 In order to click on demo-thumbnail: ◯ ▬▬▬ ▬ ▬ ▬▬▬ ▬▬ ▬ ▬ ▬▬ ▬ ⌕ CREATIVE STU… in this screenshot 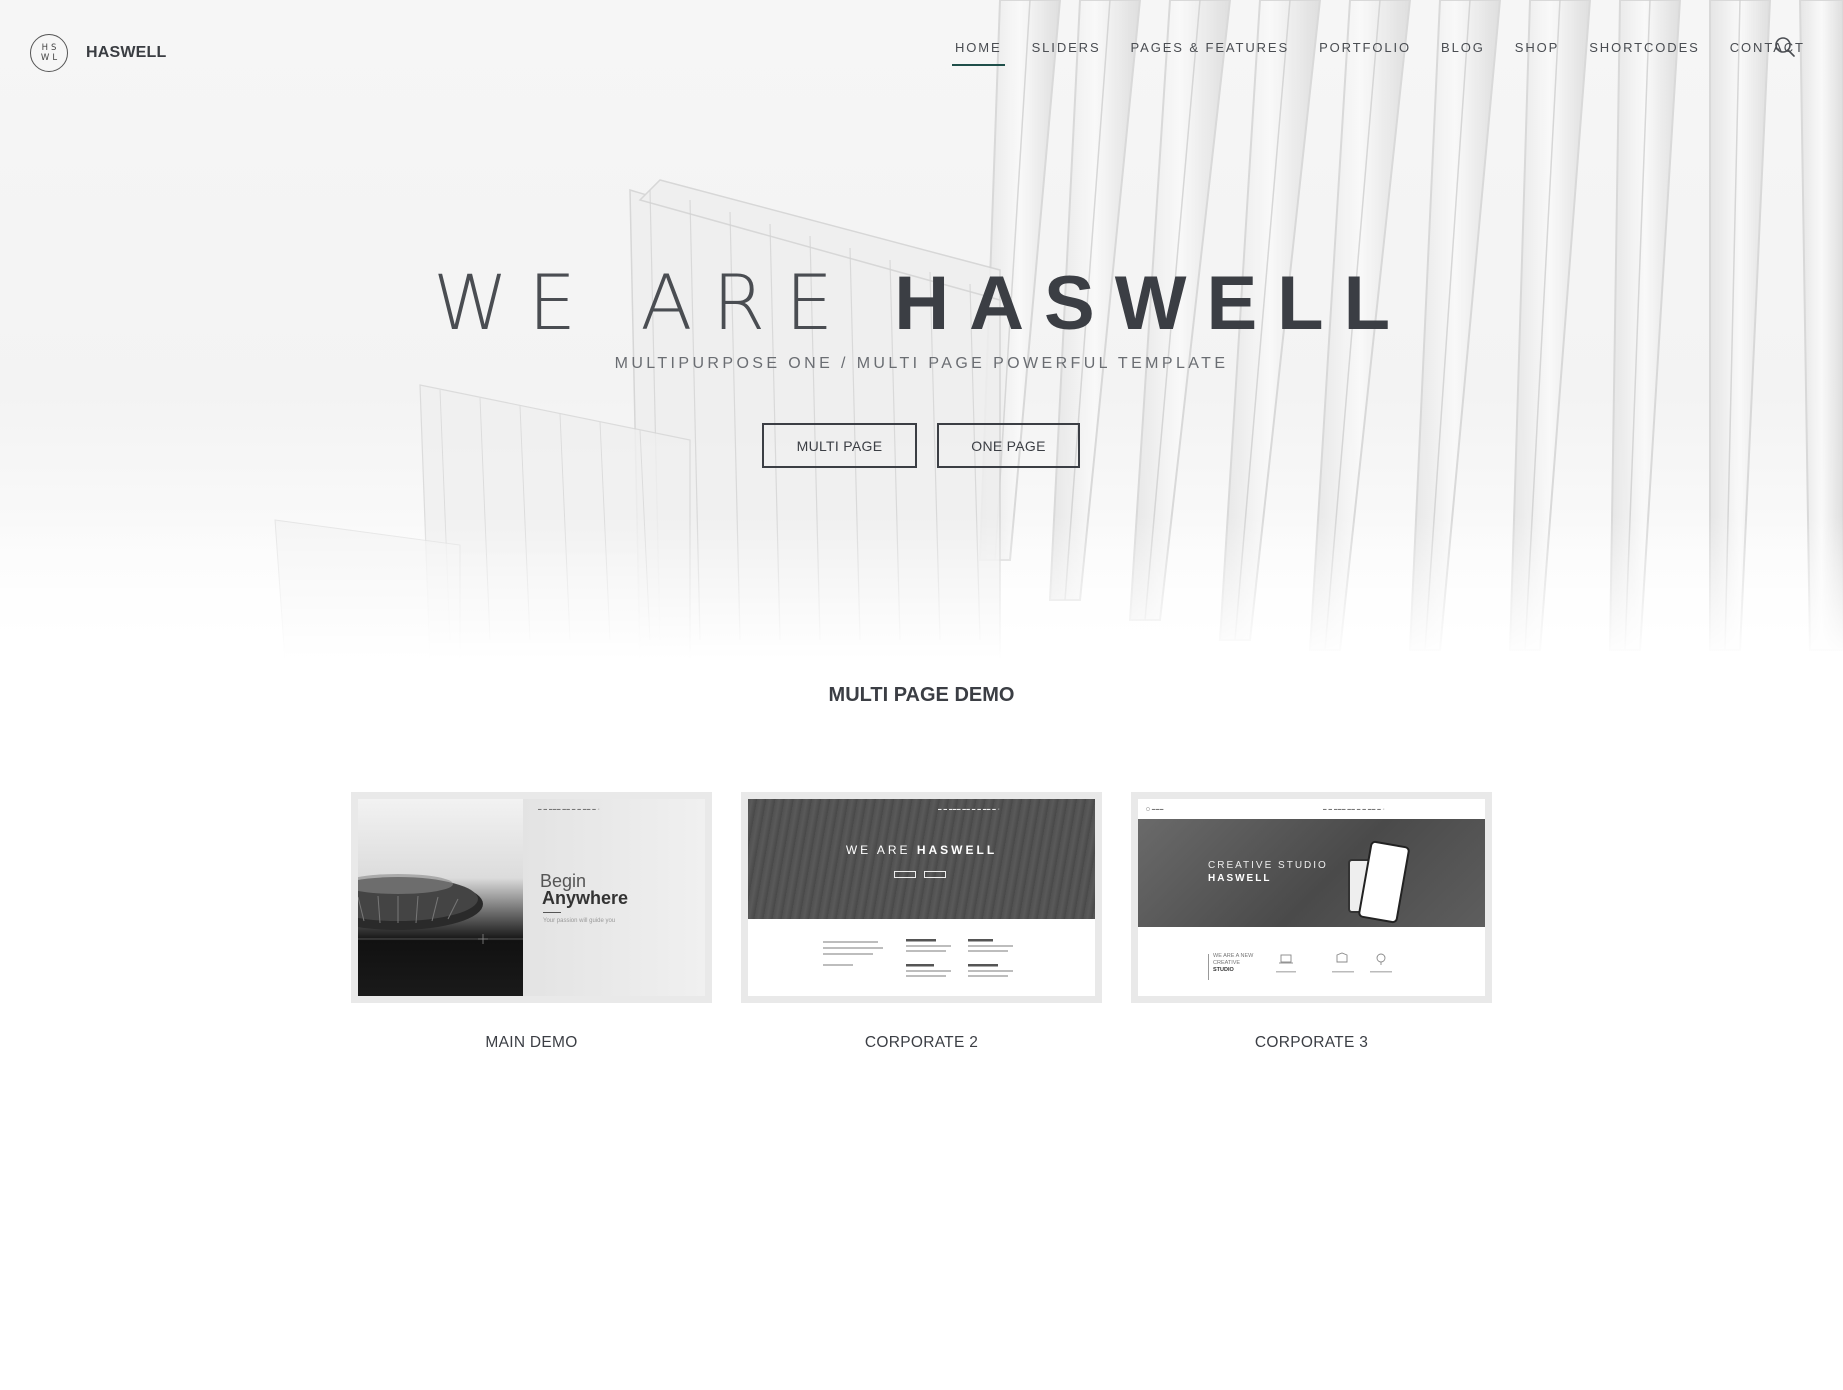, I will do `click(1311, 897)`.